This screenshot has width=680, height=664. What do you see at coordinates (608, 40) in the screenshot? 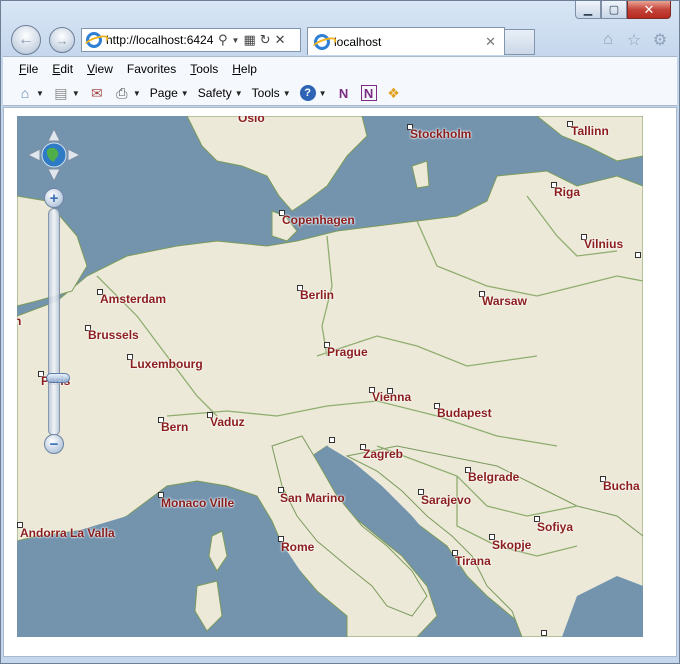
I see `home-icon: ⌂` at bounding box center [608, 40].